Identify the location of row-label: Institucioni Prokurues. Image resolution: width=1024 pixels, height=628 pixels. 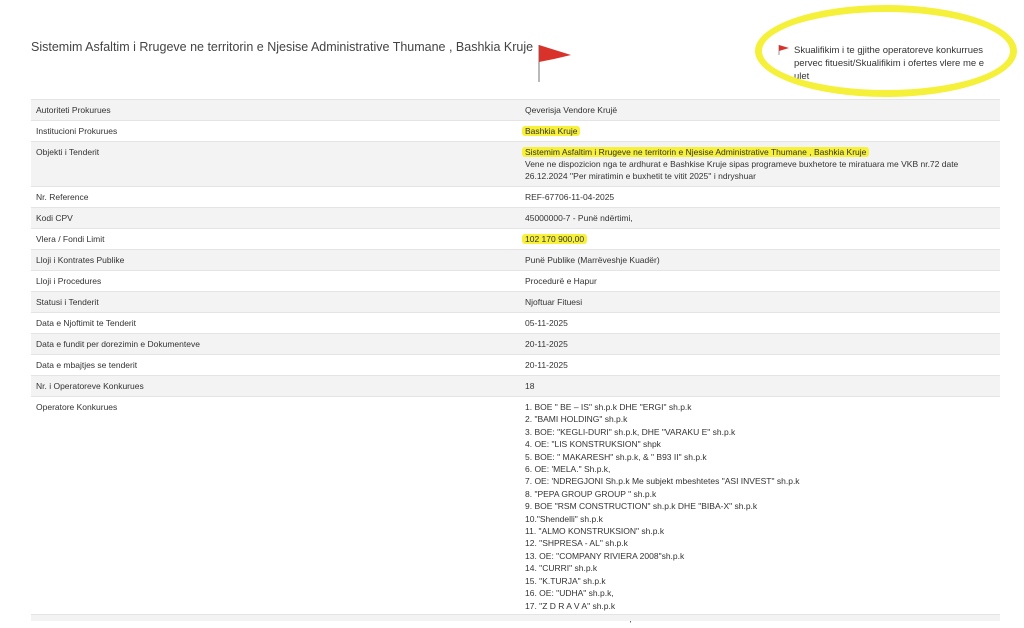
(275, 131).